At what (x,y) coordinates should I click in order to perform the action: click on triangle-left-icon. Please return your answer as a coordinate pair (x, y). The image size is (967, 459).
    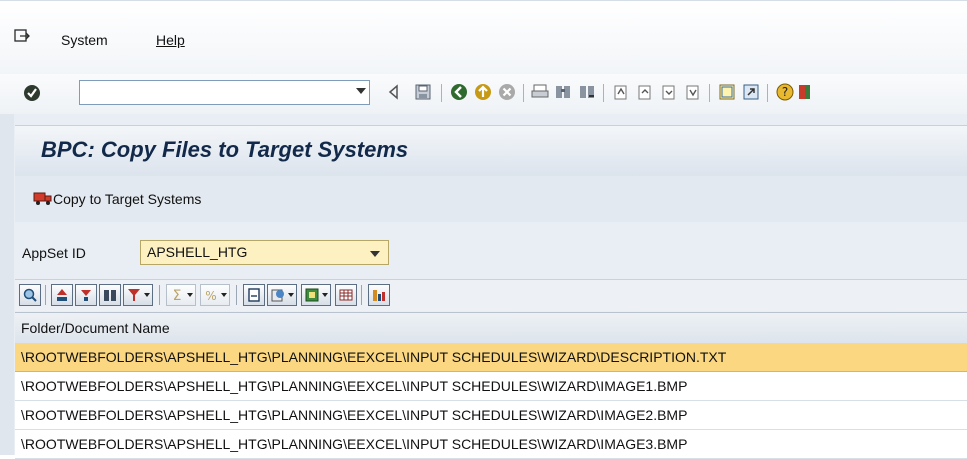
    Looking at the image, I should click on (394, 92).